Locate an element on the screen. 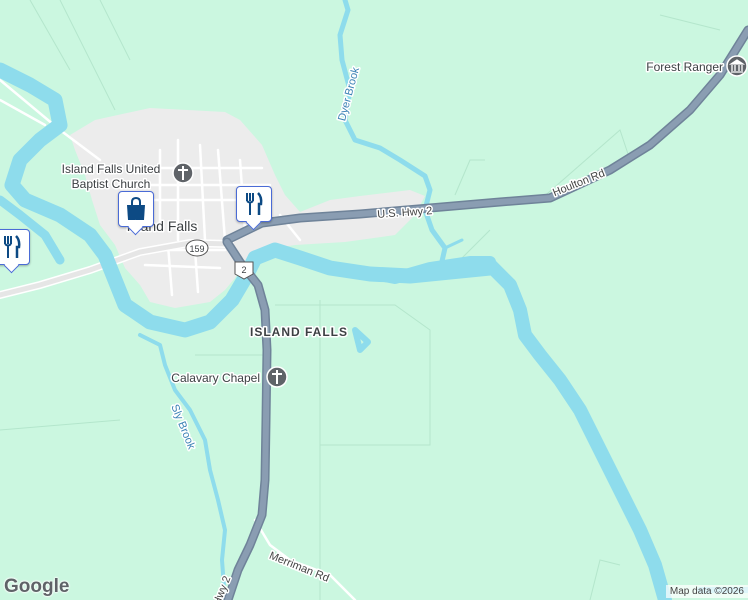  attribution: Map data ©2026 is located at coordinates (706, 591).